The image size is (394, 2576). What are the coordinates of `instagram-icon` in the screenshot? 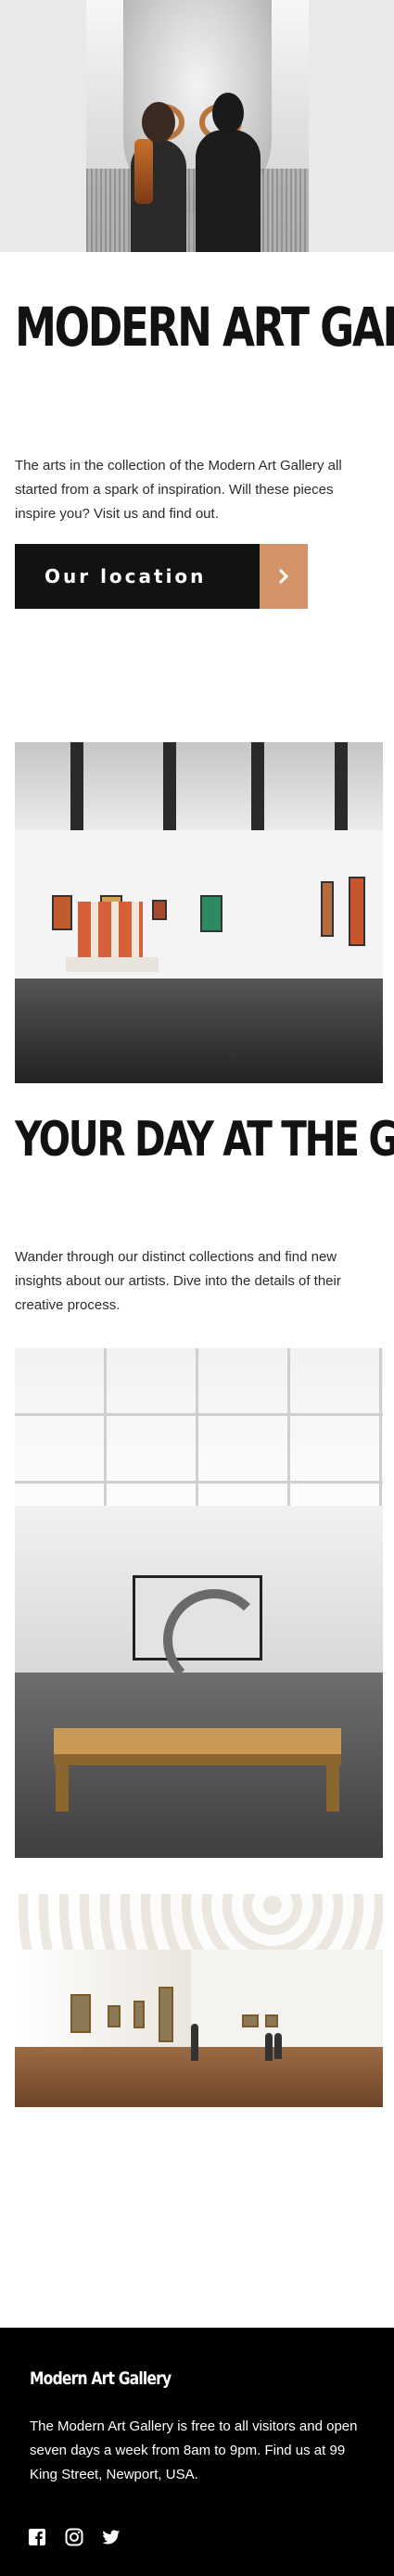 It's located at (74, 2537).